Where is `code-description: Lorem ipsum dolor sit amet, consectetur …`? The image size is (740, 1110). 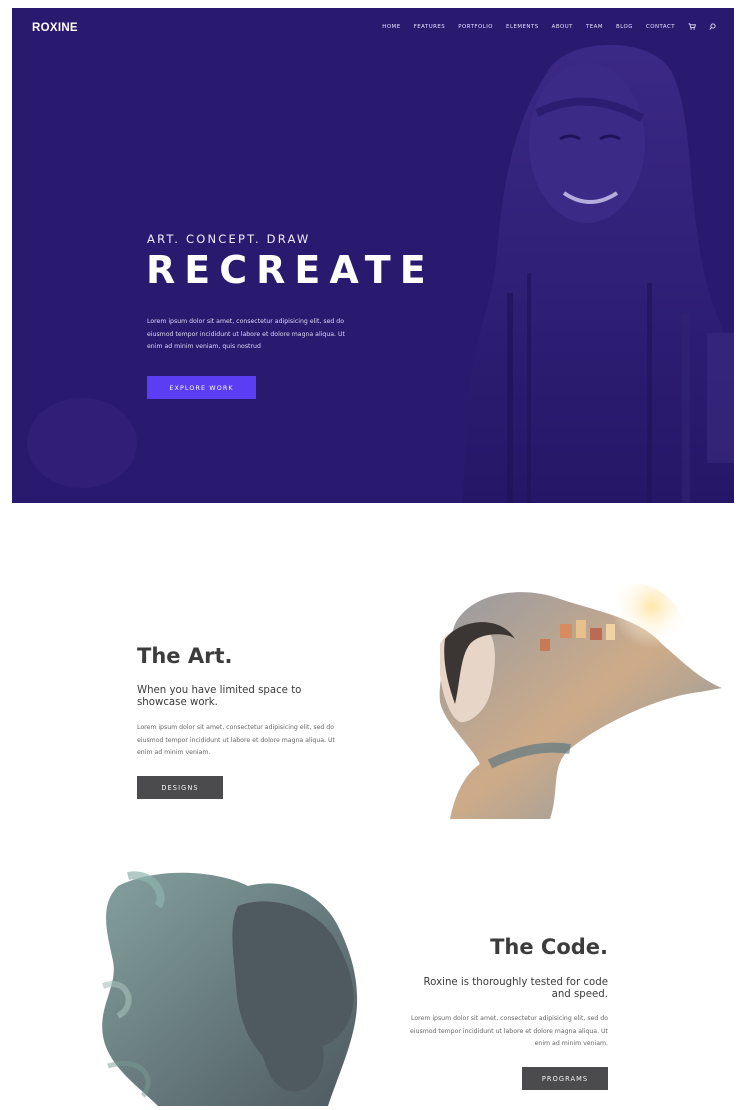
code-description: Lorem ipsum dolor sit amet, consectetur … is located at coordinates (509, 1031).